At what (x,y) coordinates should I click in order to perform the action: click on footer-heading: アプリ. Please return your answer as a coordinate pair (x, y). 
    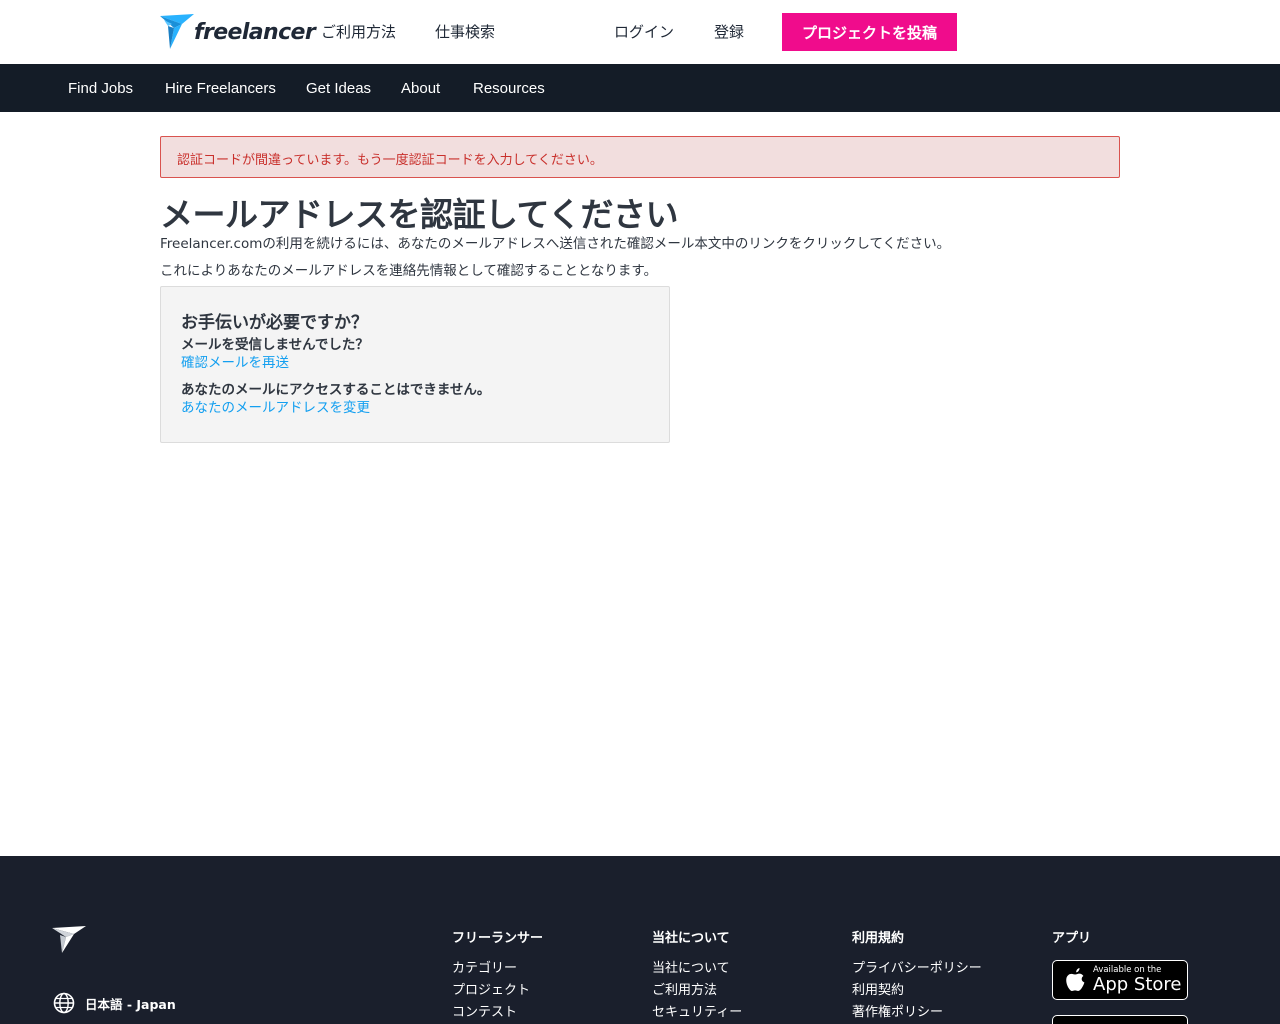
    Looking at the image, I should click on (1072, 938).